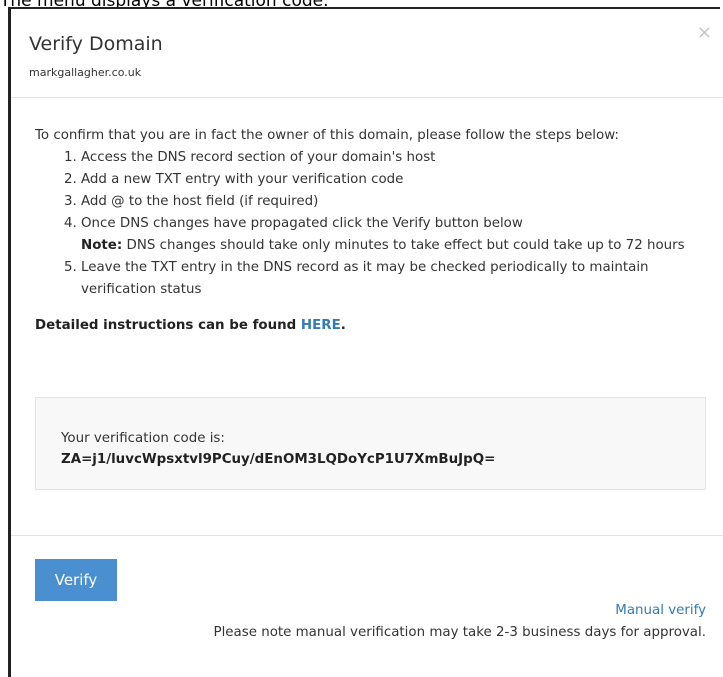 Image resolution: width=723 pixels, height=677 pixels. What do you see at coordinates (367, 535) in the screenshot?
I see `footer-divider` at bounding box center [367, 535].